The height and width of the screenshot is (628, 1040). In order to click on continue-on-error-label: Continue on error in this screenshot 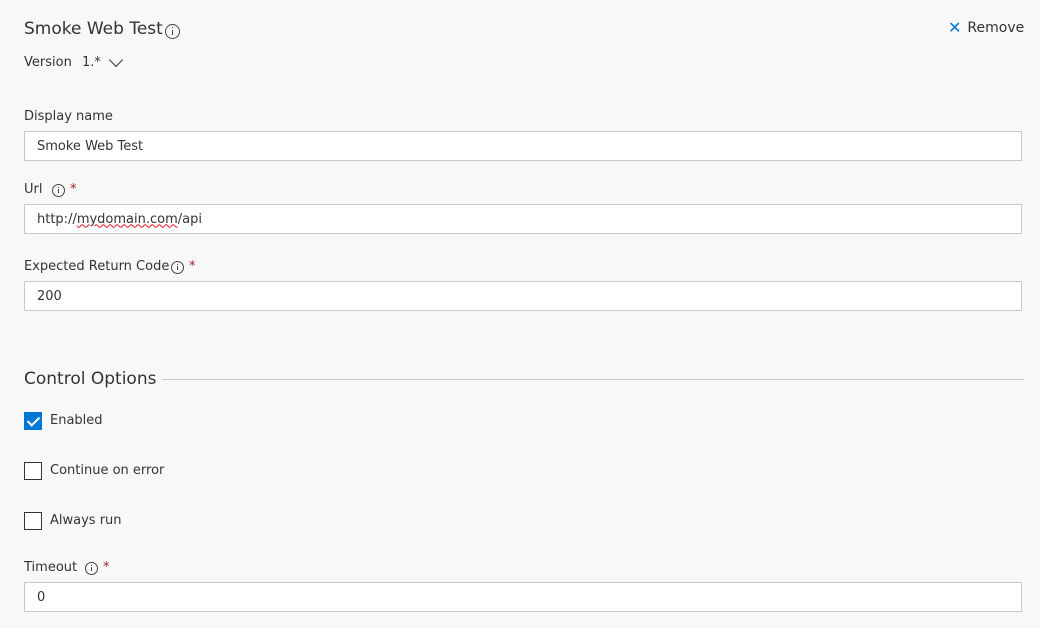, I will do `click(107, 470)`.